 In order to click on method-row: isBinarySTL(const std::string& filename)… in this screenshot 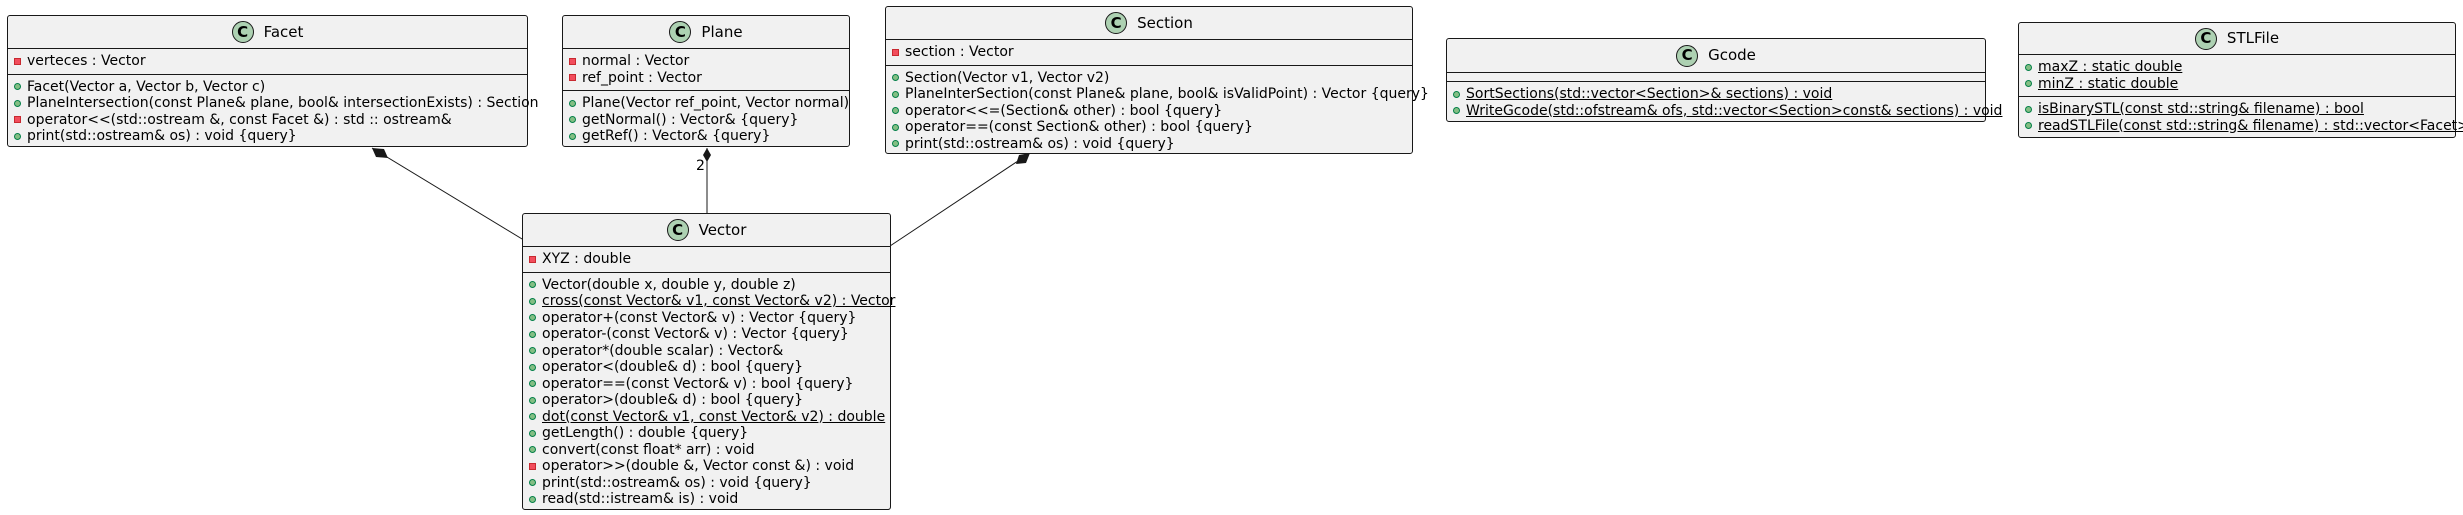, I will do `click(2236, 109)`.